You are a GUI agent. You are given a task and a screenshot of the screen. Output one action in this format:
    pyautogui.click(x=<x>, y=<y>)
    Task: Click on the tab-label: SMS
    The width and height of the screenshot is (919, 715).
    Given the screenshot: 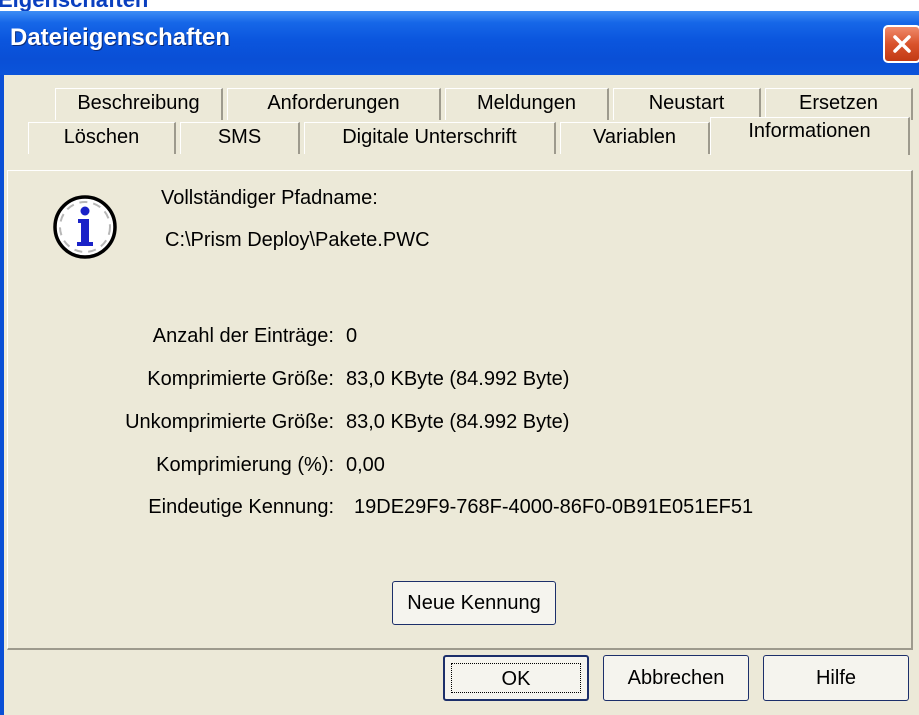 What is the action you would take?
    pyautogui.click(x=239, y=137)
    